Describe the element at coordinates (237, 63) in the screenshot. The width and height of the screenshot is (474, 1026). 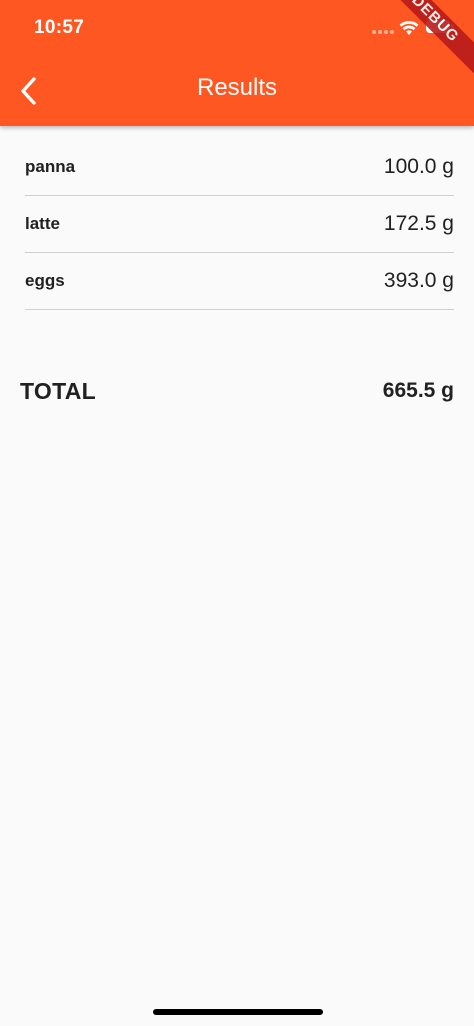
I see `app-bar: 10:57 Results` at that location.